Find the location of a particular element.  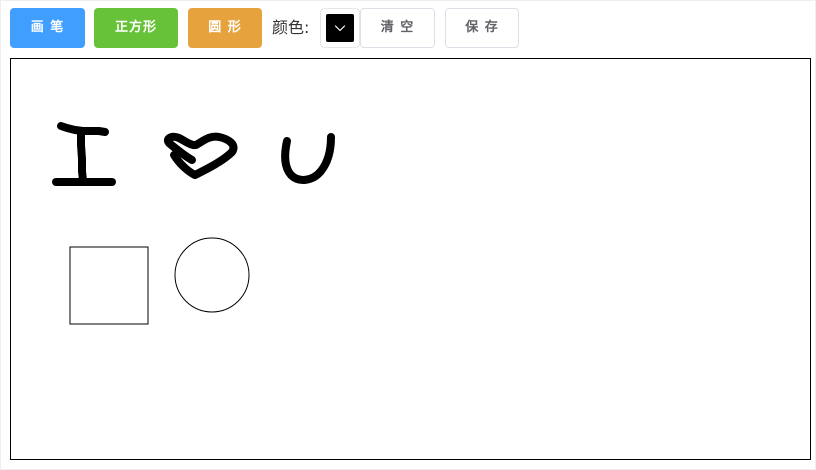

clear-button: 清 空 is located at coordinates (397, 28).